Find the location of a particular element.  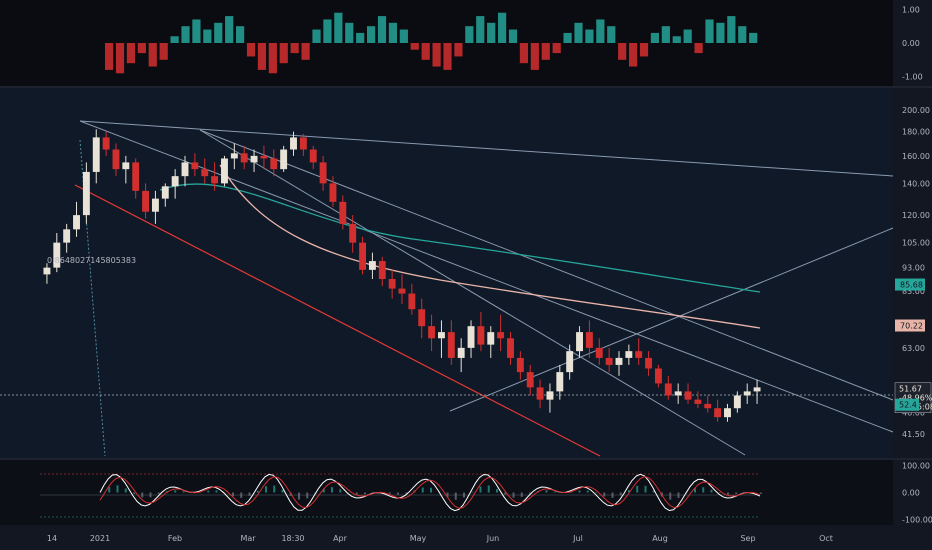

bottom-indicator-pane: 100.00 0.00 -100.00 is located at coordinates (466, 492).